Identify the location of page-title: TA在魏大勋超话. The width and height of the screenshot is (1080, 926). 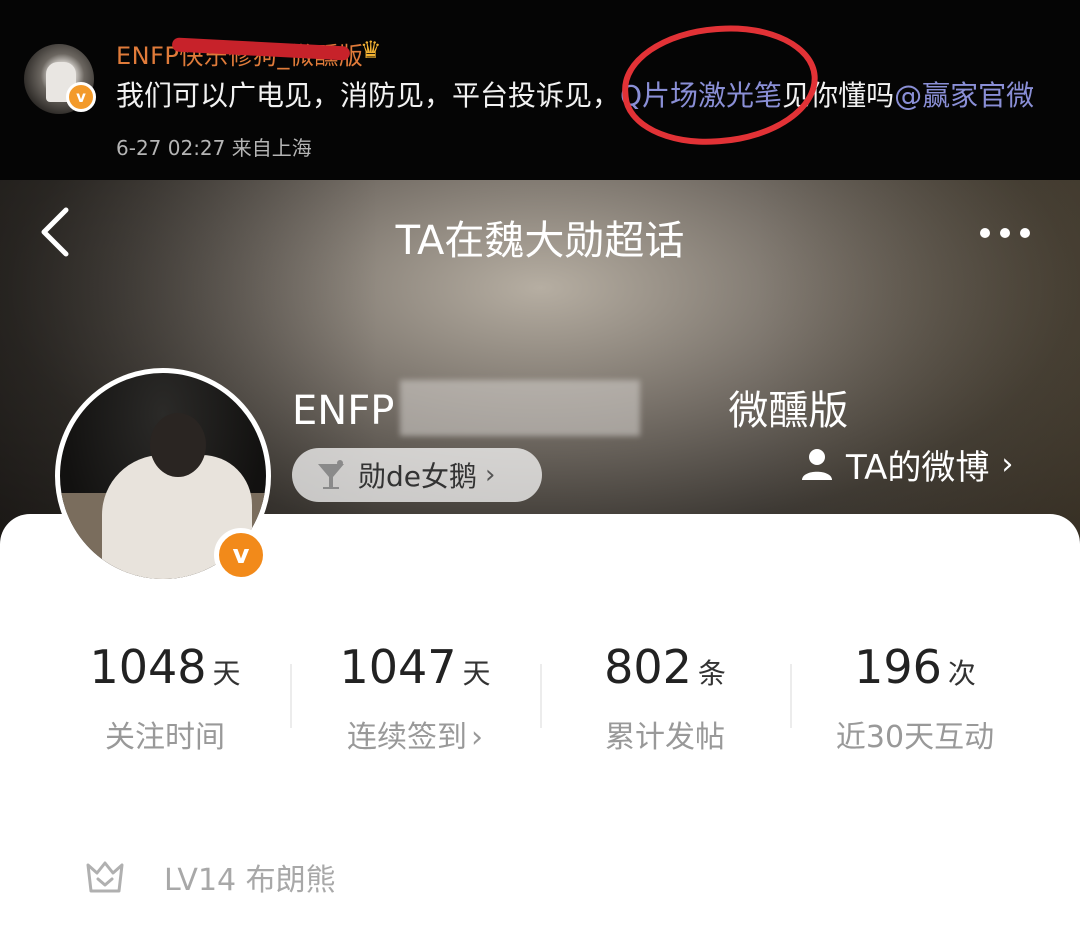
(540, 241).